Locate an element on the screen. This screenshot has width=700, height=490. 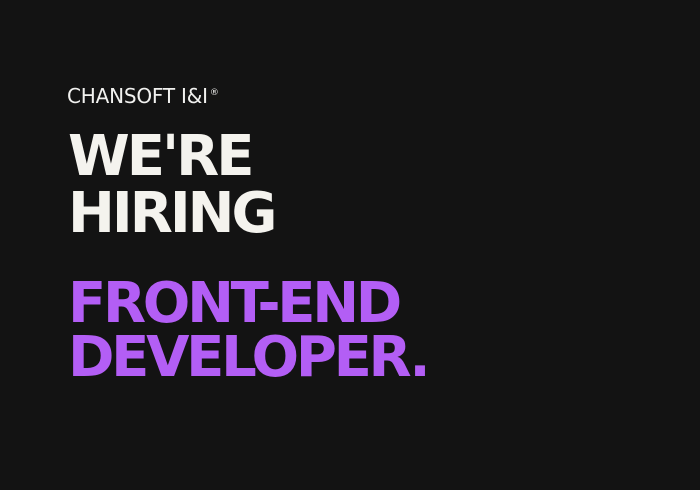
job-title-line-2: DEVELOPER. is located at coordinates (249, 357).